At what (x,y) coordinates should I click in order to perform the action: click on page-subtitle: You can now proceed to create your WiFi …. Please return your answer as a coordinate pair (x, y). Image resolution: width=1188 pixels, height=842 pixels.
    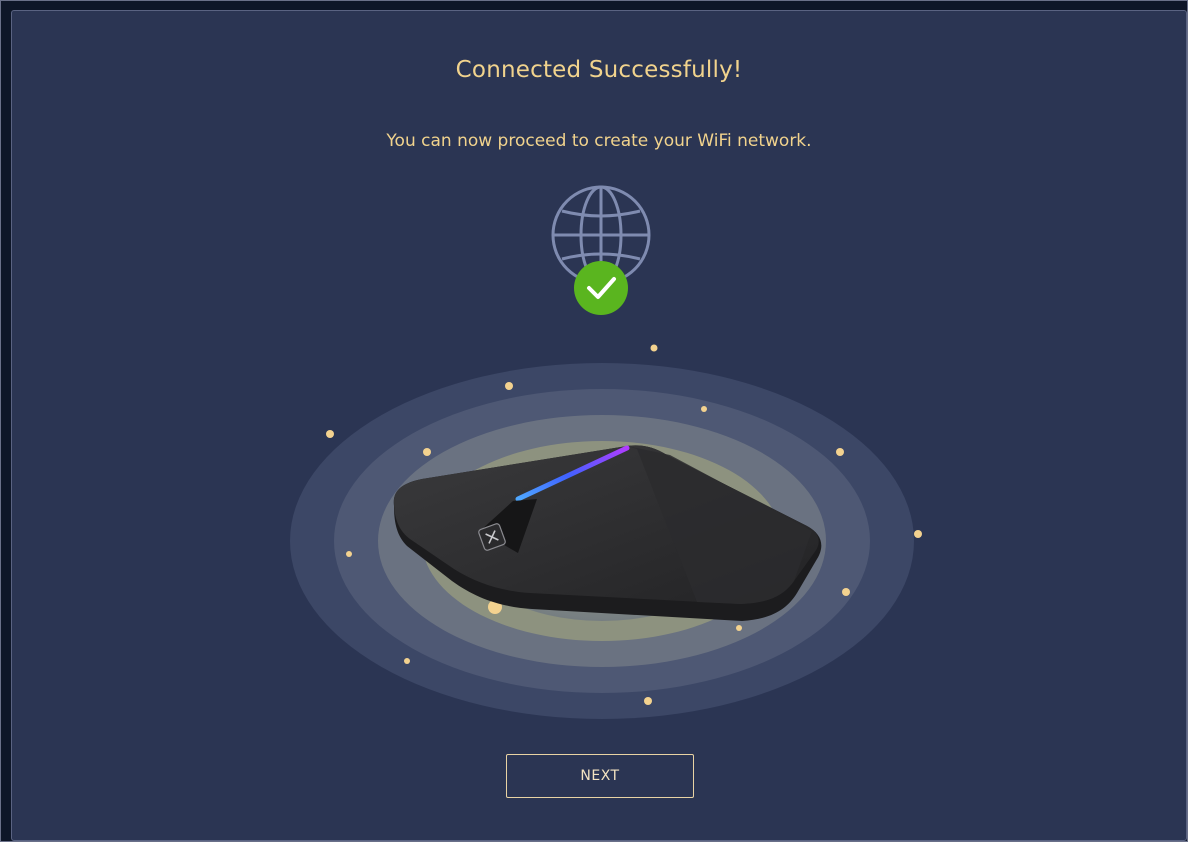
    Looking at the image, I should click on (599, 141).